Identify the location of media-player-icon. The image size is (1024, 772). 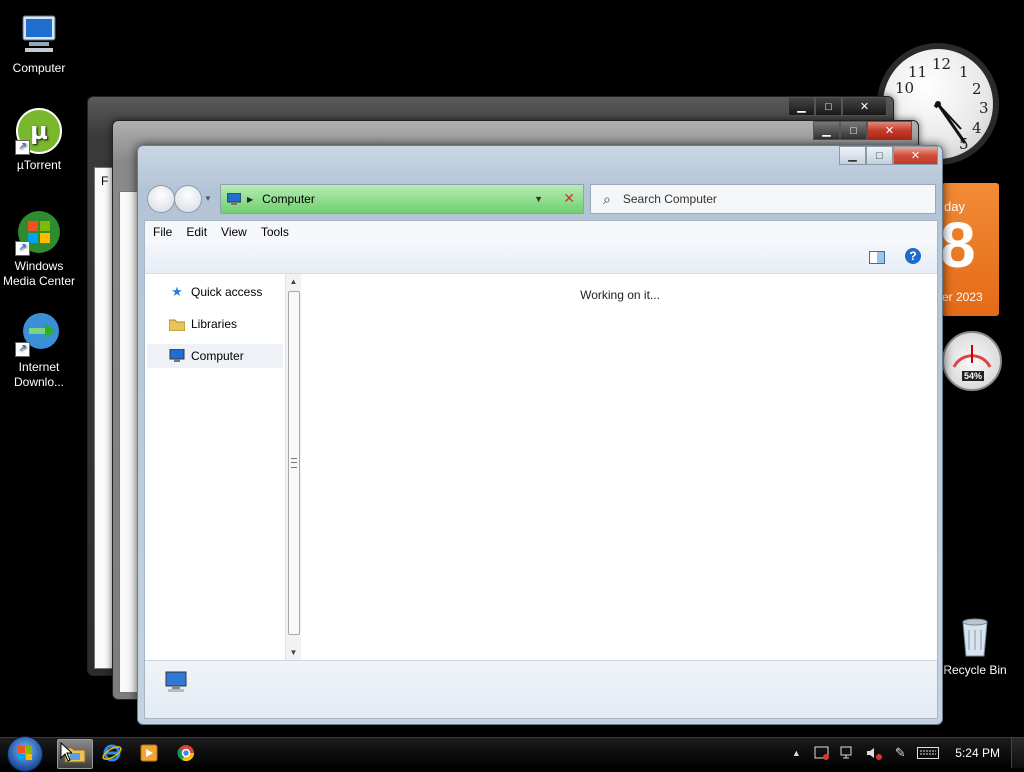
(149, 753).